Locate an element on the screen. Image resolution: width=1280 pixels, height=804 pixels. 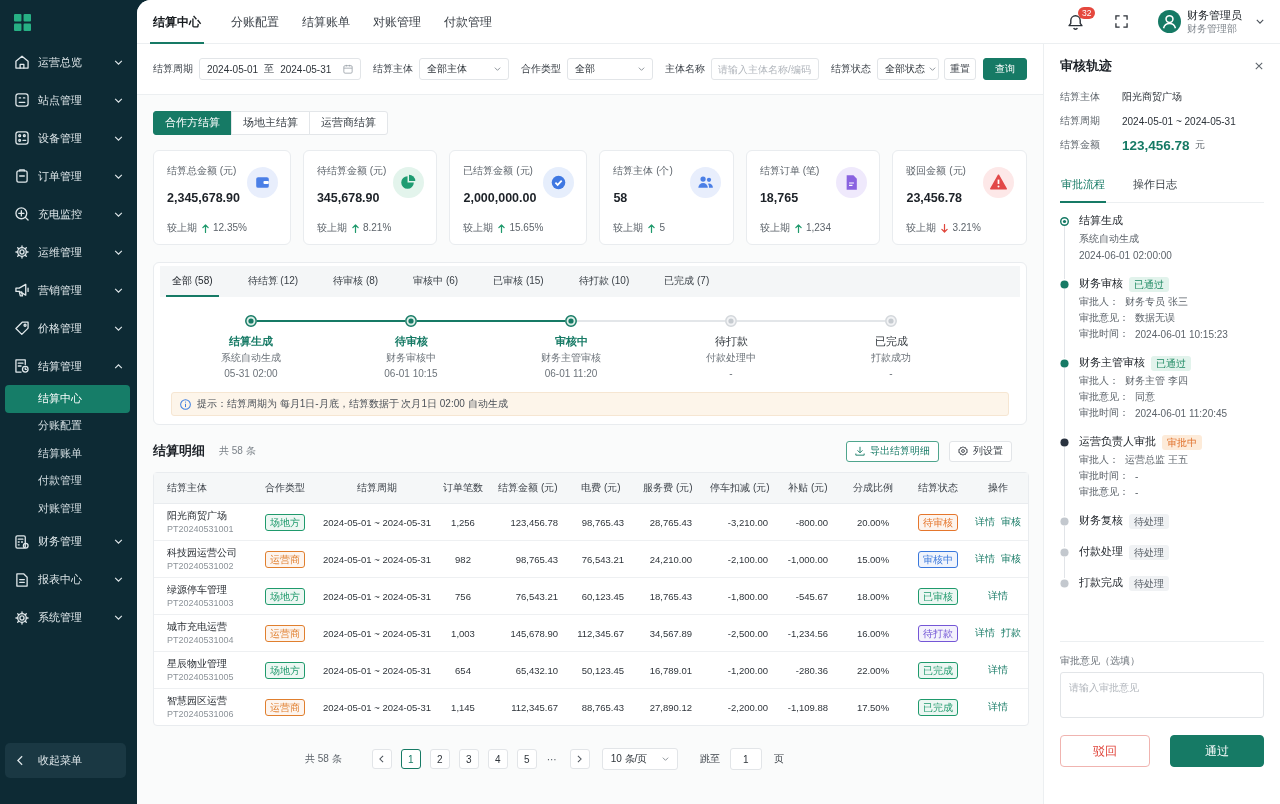
page-button: 4 is located at coordinates (497, 759).